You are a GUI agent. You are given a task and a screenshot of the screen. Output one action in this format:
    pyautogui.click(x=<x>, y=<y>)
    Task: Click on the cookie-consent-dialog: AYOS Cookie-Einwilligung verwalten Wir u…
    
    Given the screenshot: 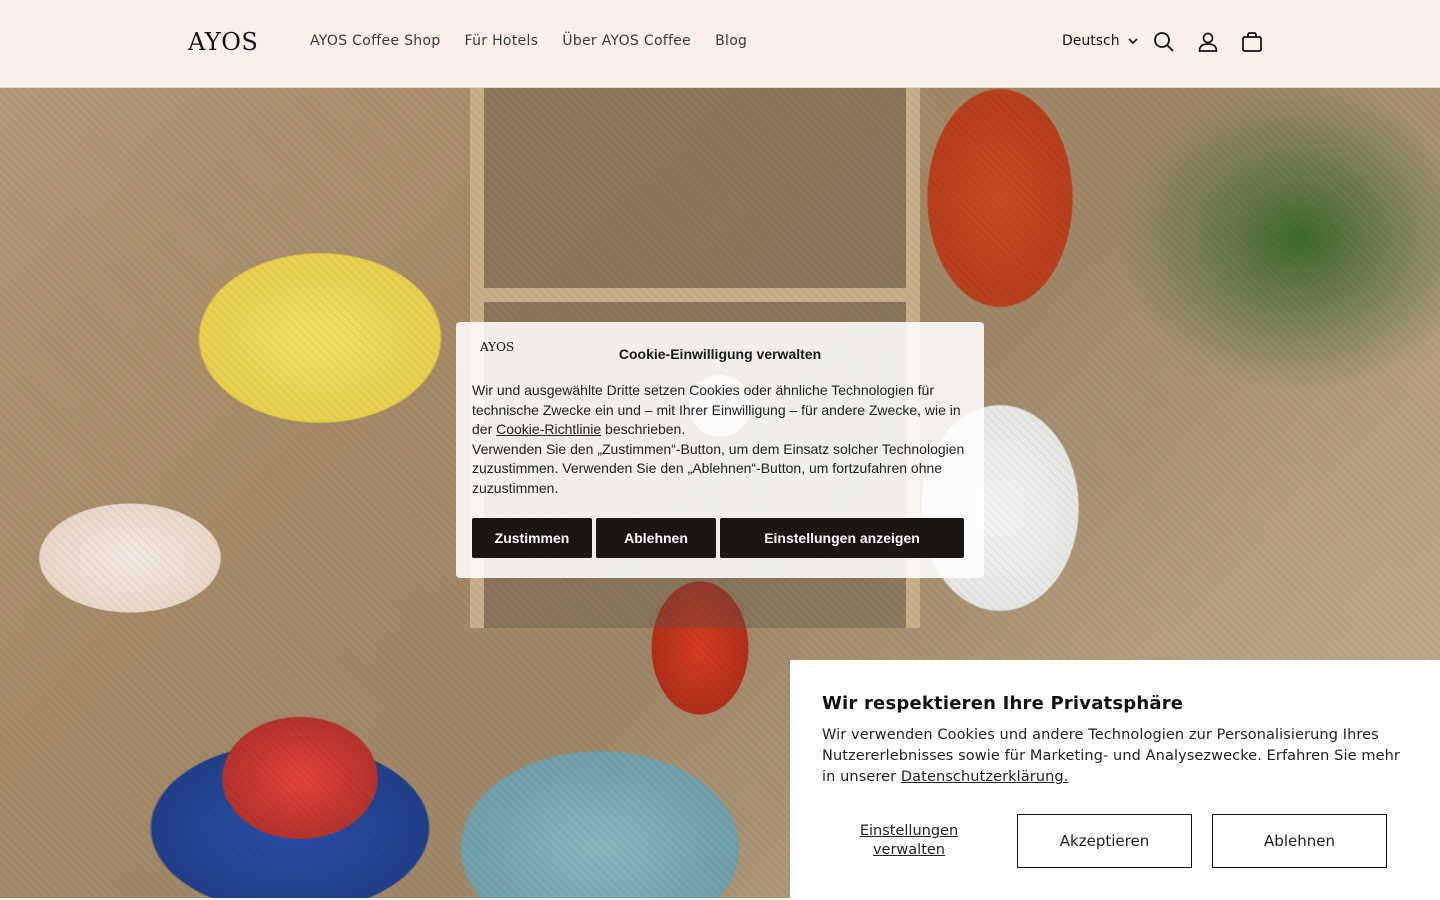 What is the action you would take?
    pyautogui.click(x=720, y=450)
    